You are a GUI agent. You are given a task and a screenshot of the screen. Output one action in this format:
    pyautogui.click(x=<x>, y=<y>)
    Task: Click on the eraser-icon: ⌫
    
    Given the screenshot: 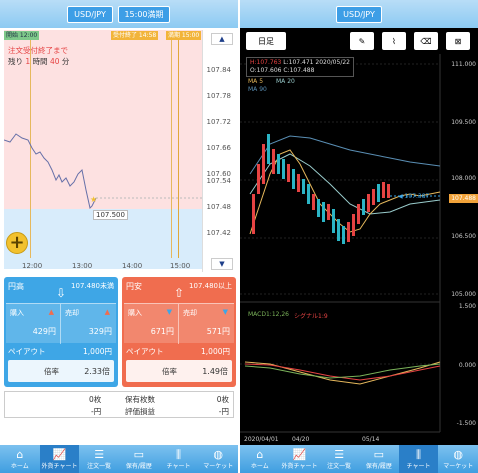 What is the action you would take?
    pyautogui.click(x=426, y=41)
    